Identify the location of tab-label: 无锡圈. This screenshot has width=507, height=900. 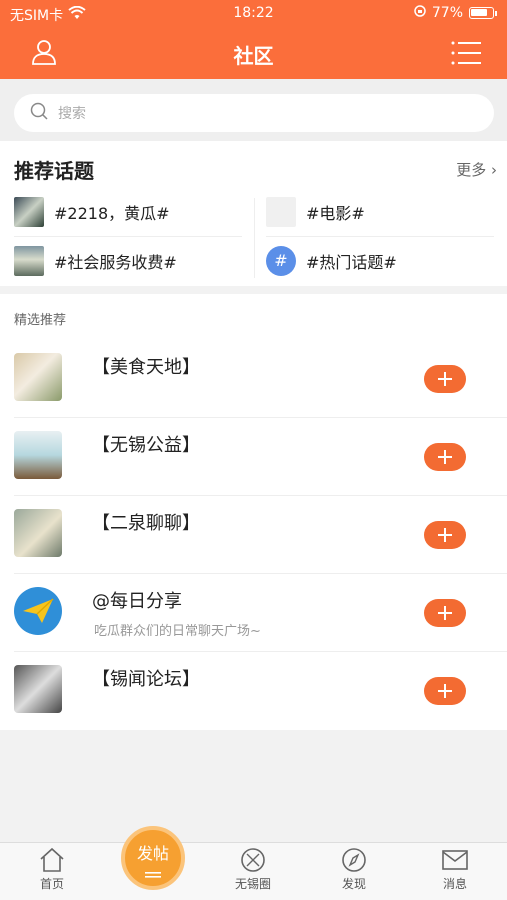
(252, 884).